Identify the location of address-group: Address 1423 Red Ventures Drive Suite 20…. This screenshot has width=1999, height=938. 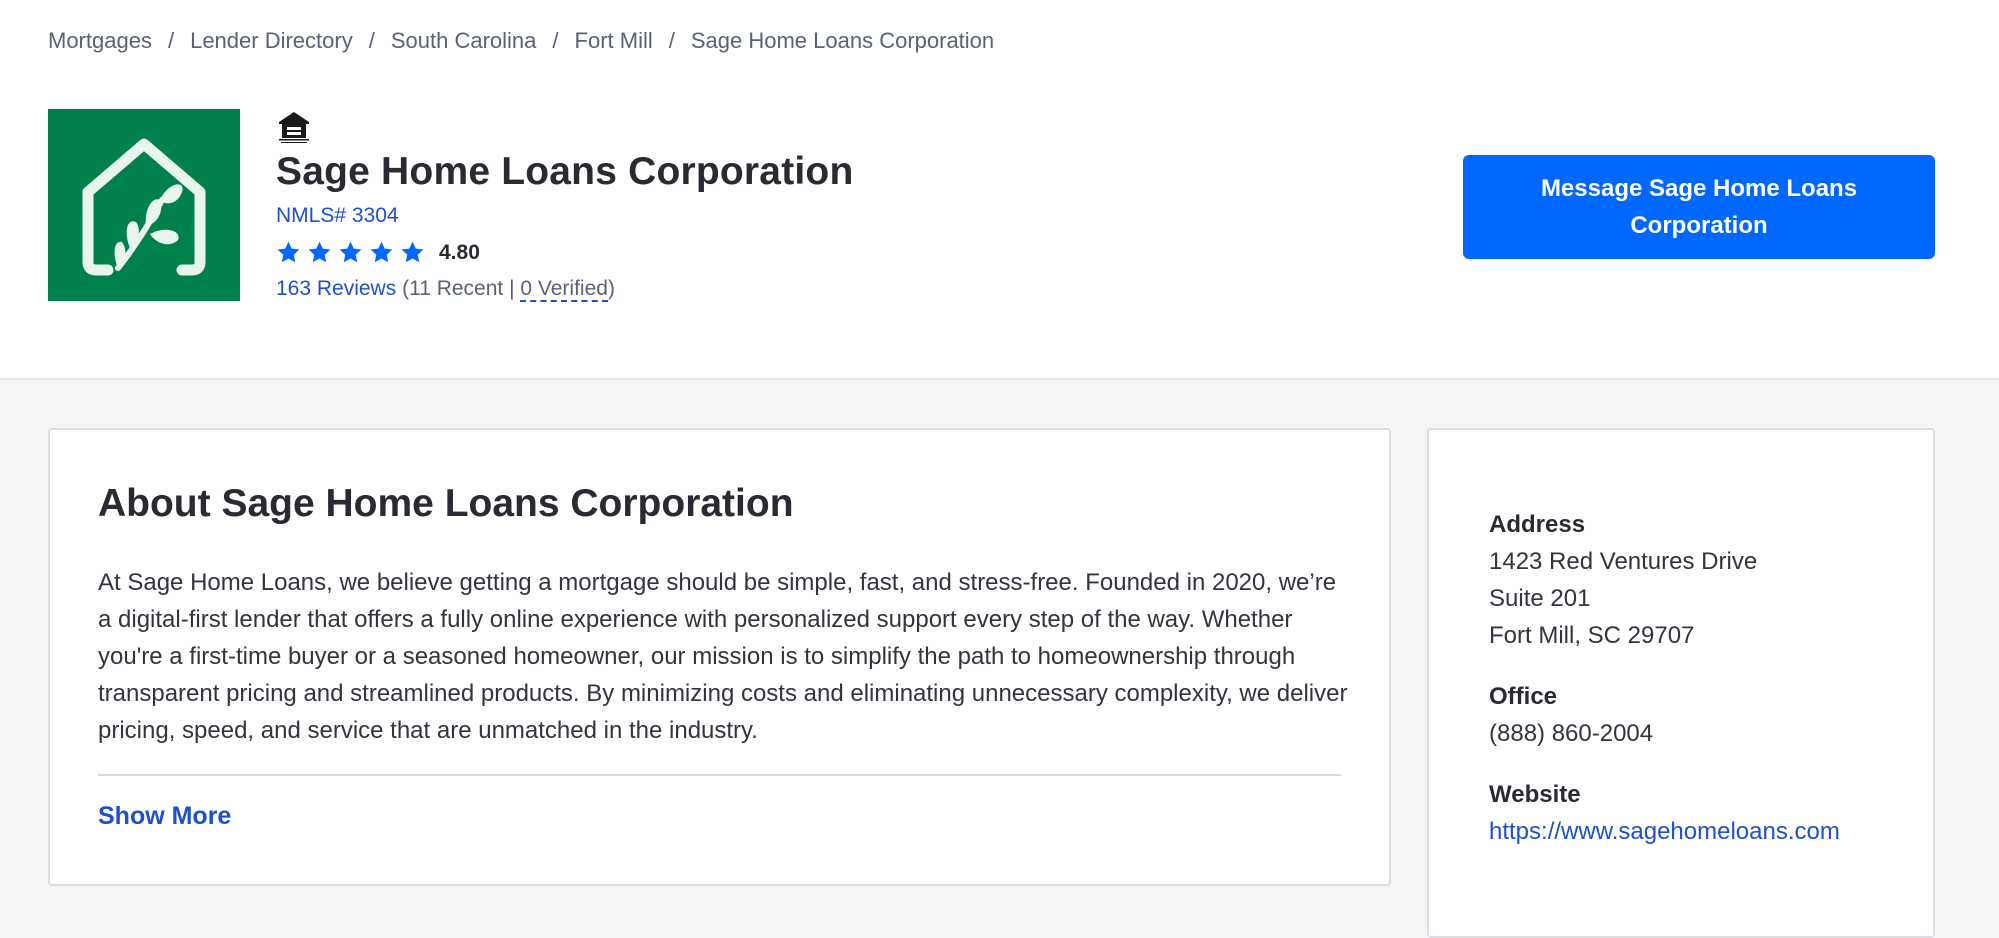
(1664, 580).